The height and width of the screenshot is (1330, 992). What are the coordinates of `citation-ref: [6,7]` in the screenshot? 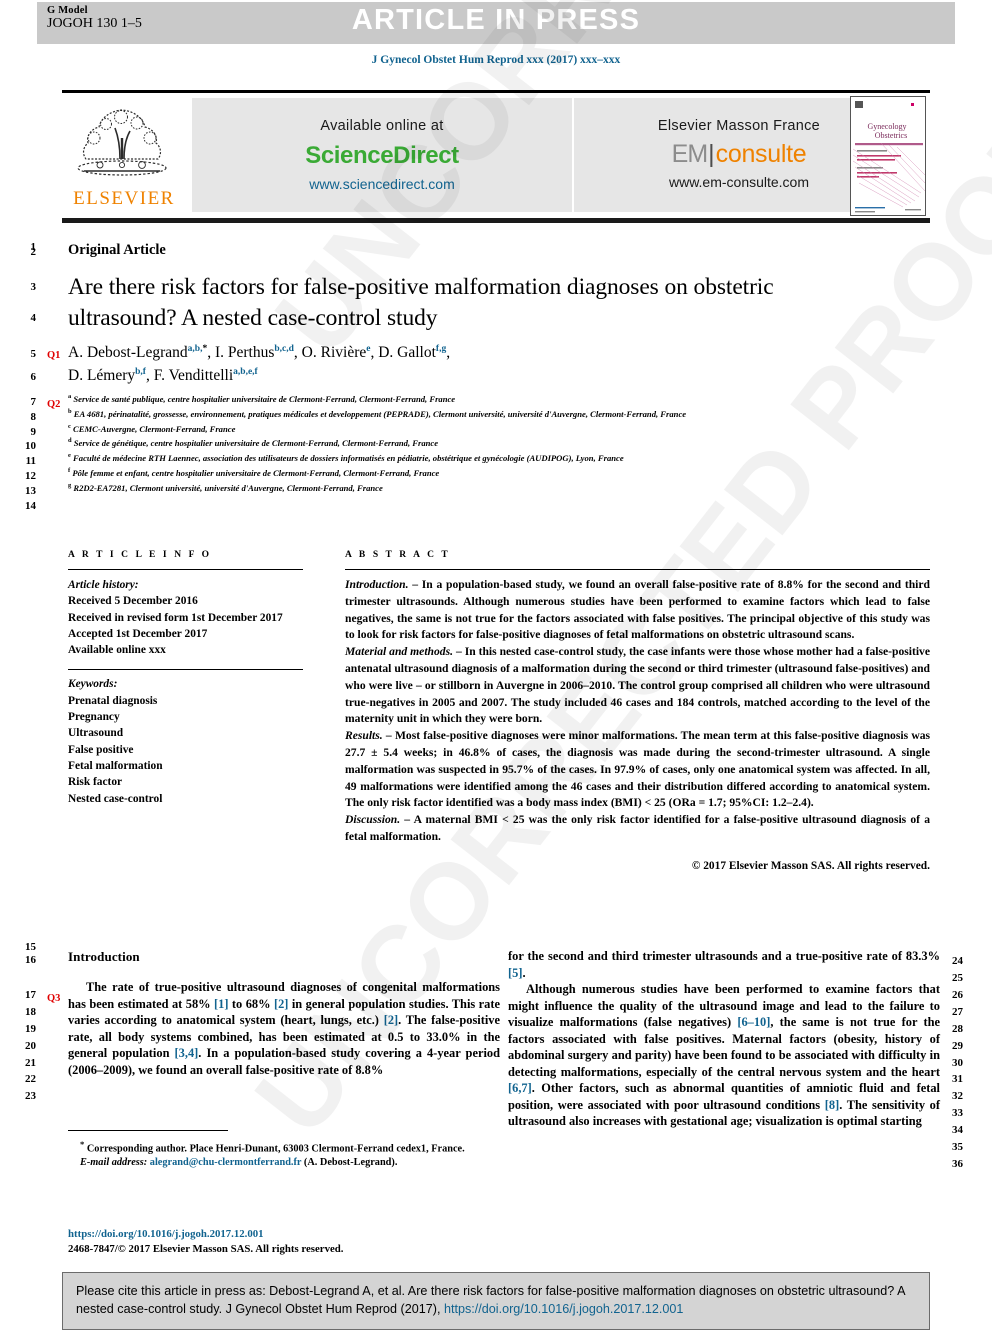 It's located at (520, 1088).